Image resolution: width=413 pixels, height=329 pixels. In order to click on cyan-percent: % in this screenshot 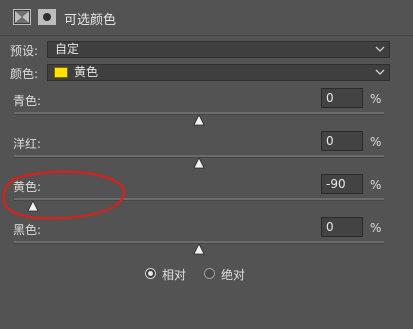, I will do `click(376, 99)`.